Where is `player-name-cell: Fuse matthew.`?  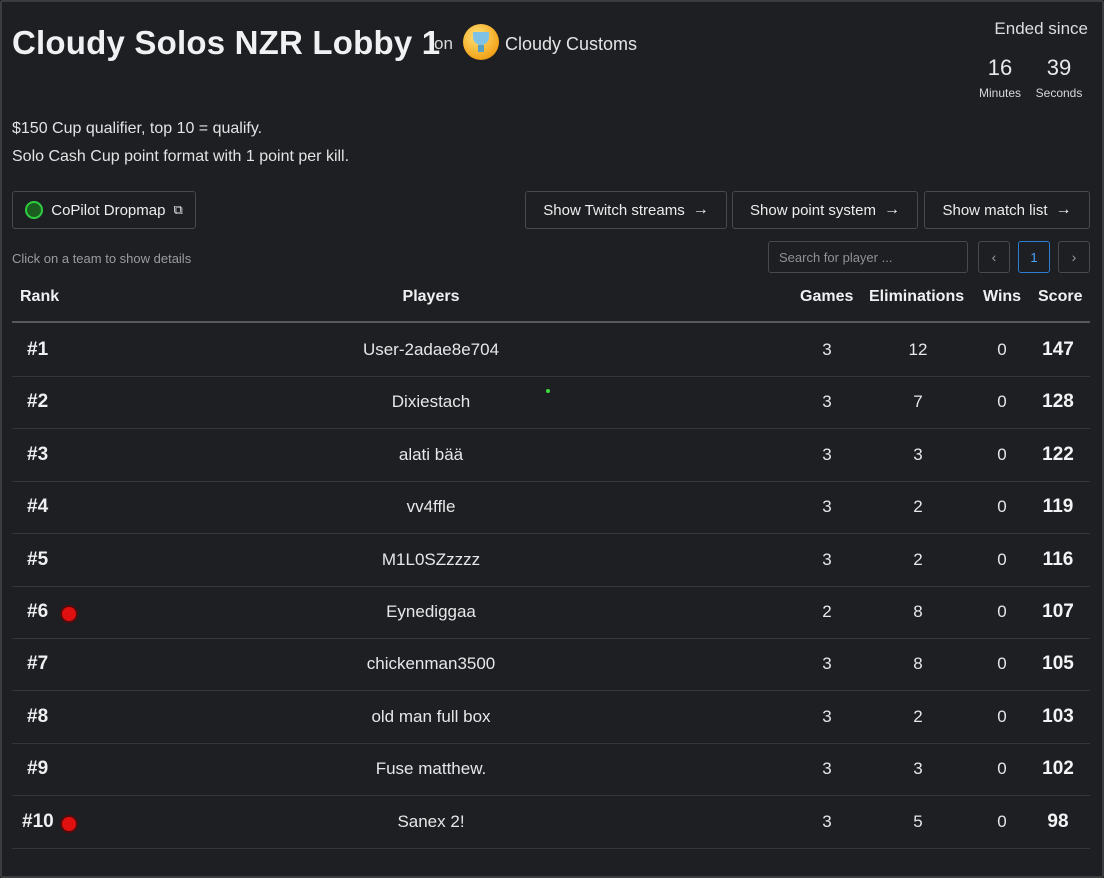 player-name-cell: Fuse matthew. is located at coordinates (431, 769).